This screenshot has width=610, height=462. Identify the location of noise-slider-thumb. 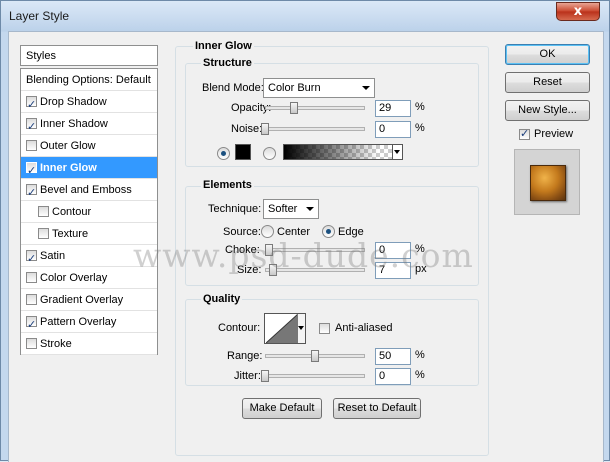
(265, 129).